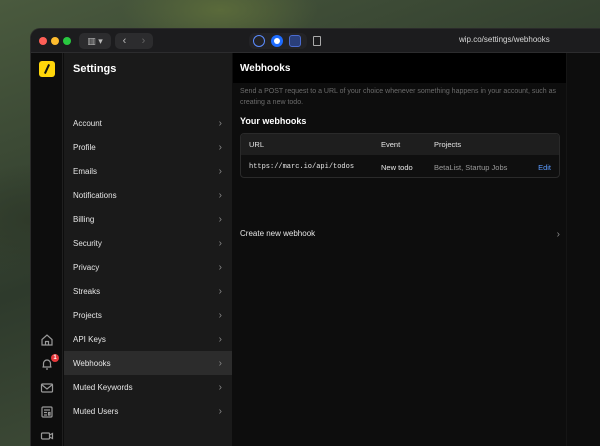  Describe the element at coordinates (96, 411) in the screenshot. I see `settings-item-label: Muted Users` at that location.